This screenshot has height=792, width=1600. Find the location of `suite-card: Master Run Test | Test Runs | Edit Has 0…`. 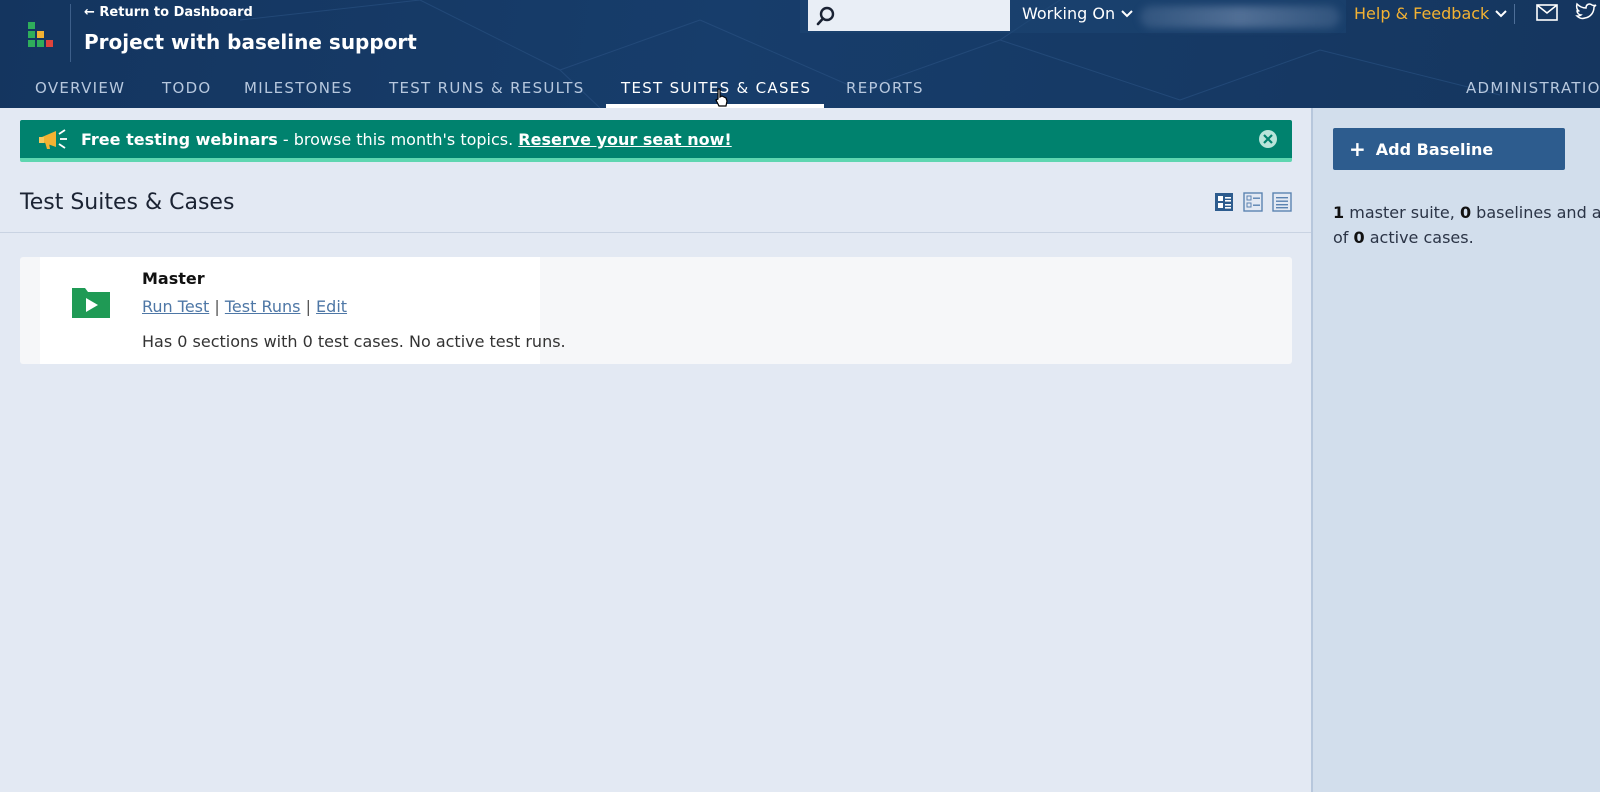

suite-card: Master Run Test | Test Runs | Edit Has 0… is located at coordinates (656, 310).